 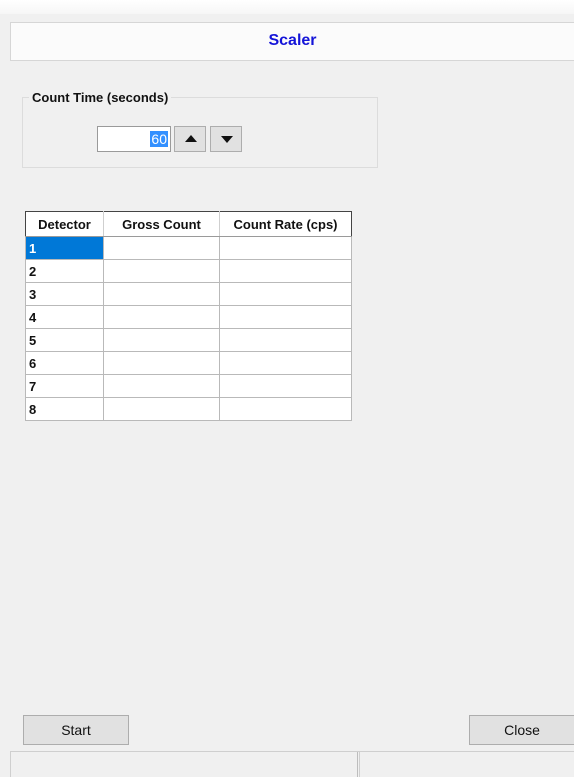 What do you see at coordinates (64, 224) in the screenshot?
I see `column-header-detector: Detector` at bounding box center [64, 224].